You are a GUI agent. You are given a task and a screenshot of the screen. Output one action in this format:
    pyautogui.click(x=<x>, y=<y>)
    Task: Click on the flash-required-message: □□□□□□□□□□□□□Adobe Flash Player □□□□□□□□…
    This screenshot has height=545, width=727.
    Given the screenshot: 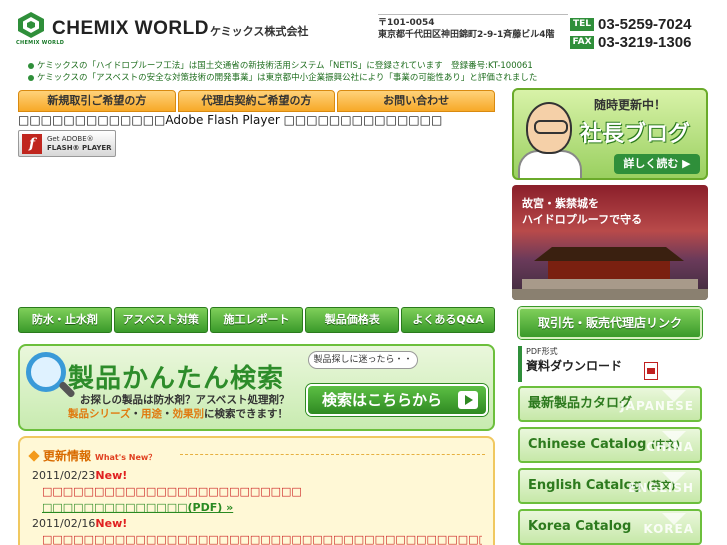 What is the action you would take?
    pyautogui.click(x=230, y=120)
    